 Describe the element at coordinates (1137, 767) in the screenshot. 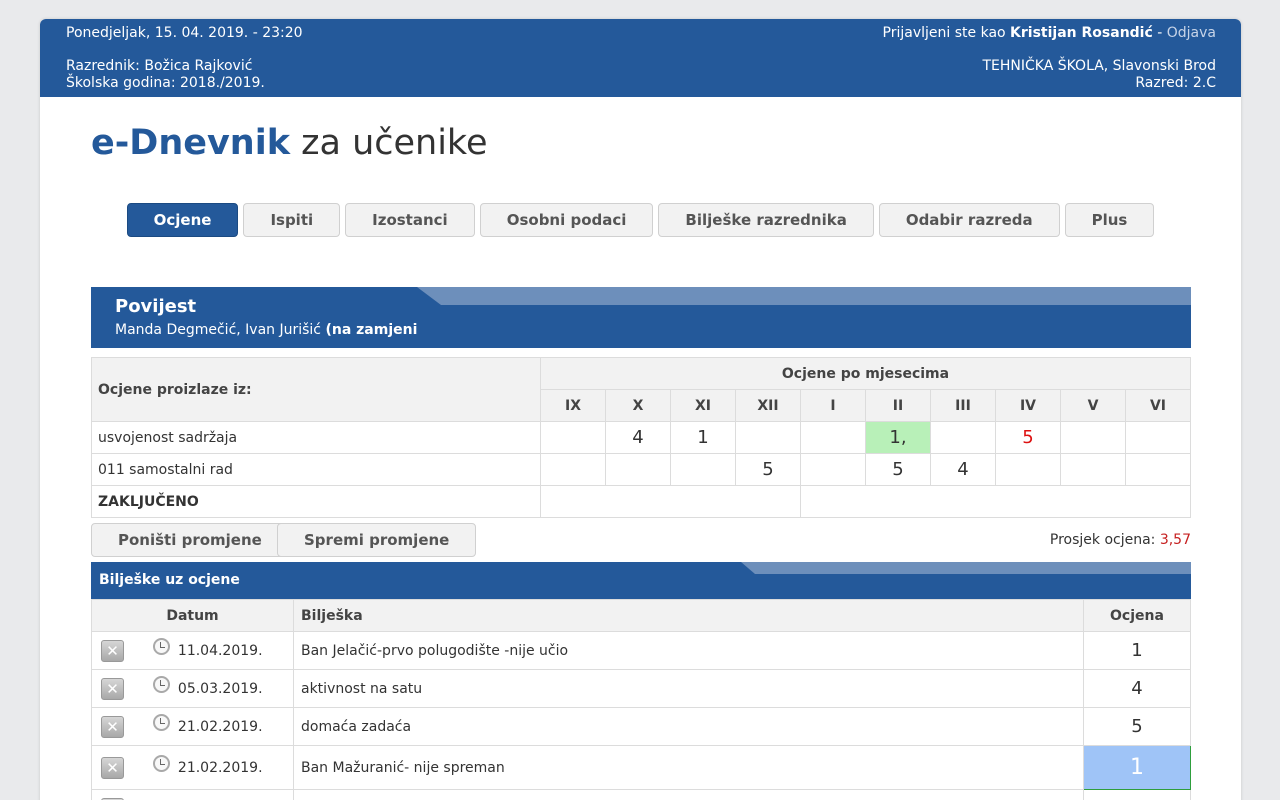

I see `note-grade-selected: 1` at that location.